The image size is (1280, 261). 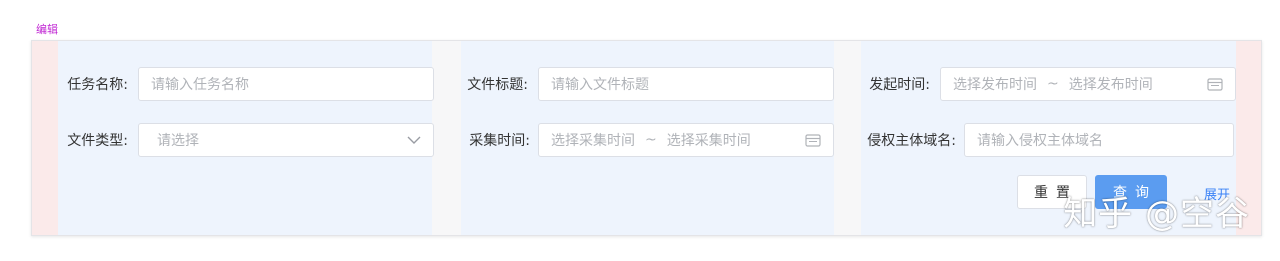 What do you see at coordinates (47, 30) in the screenshot?
I see `edit-tag: 编辑` at bounding box center [47, 30].